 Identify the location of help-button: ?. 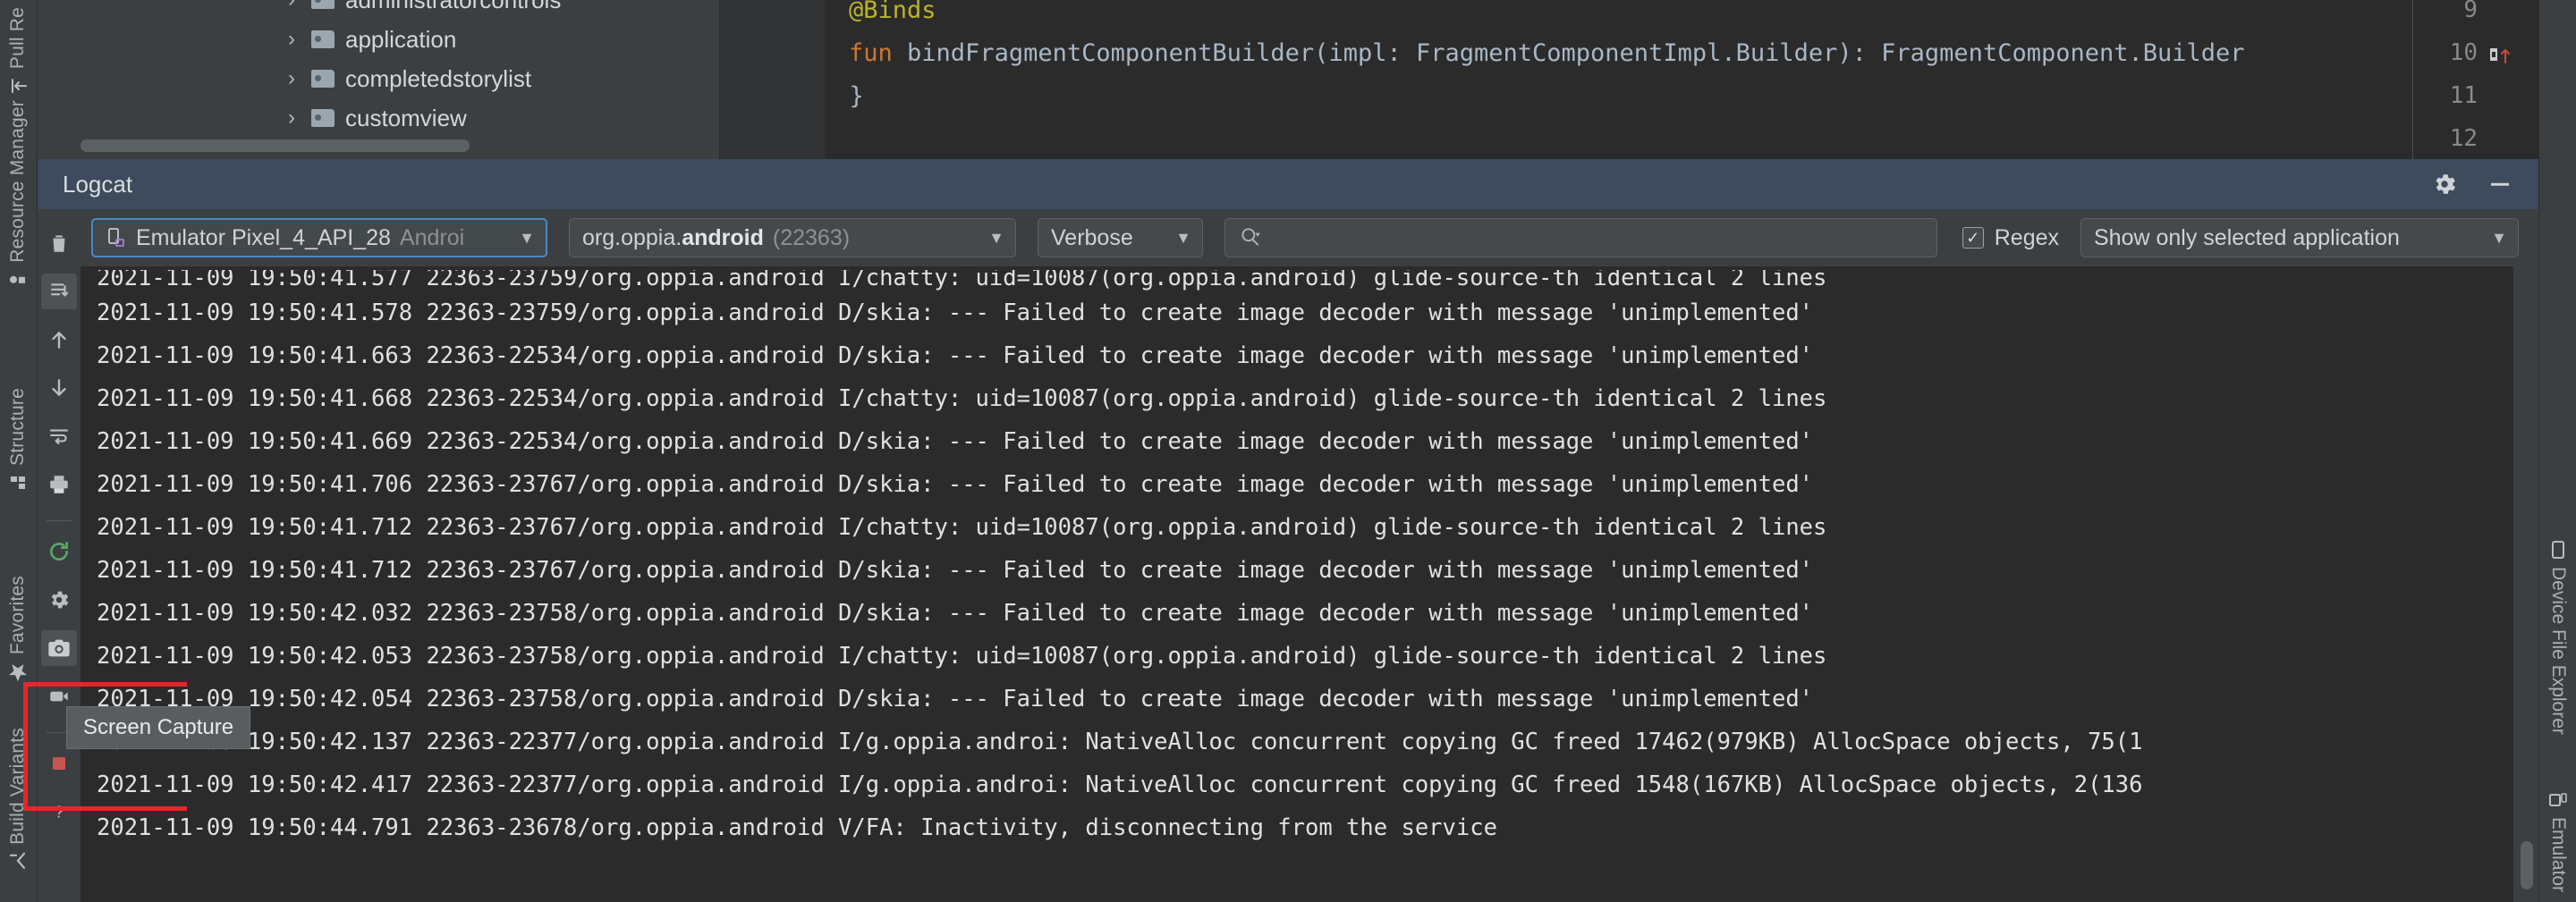
(59, 812).